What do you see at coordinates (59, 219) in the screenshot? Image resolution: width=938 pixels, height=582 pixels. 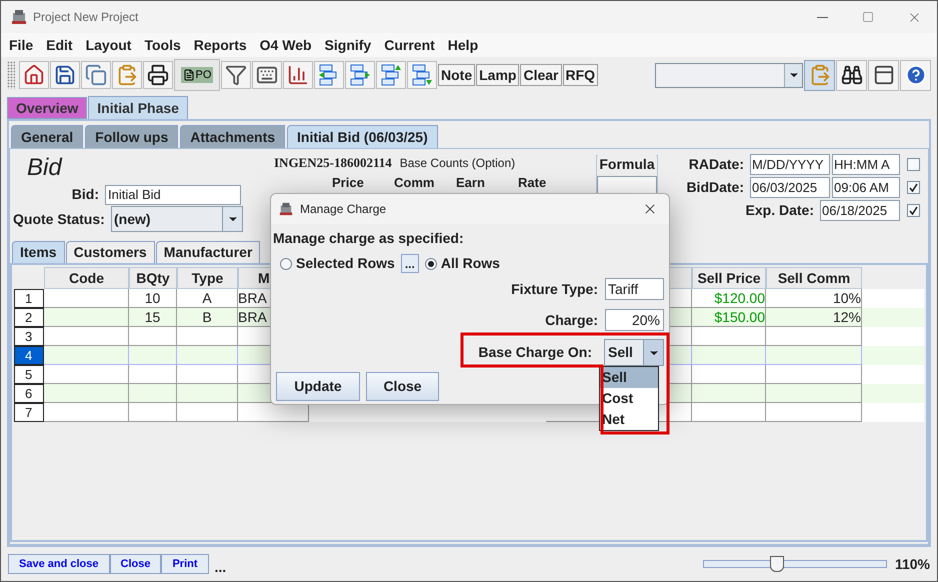 I see `field-label: Quote Status:` at bounding box center [59, 219].